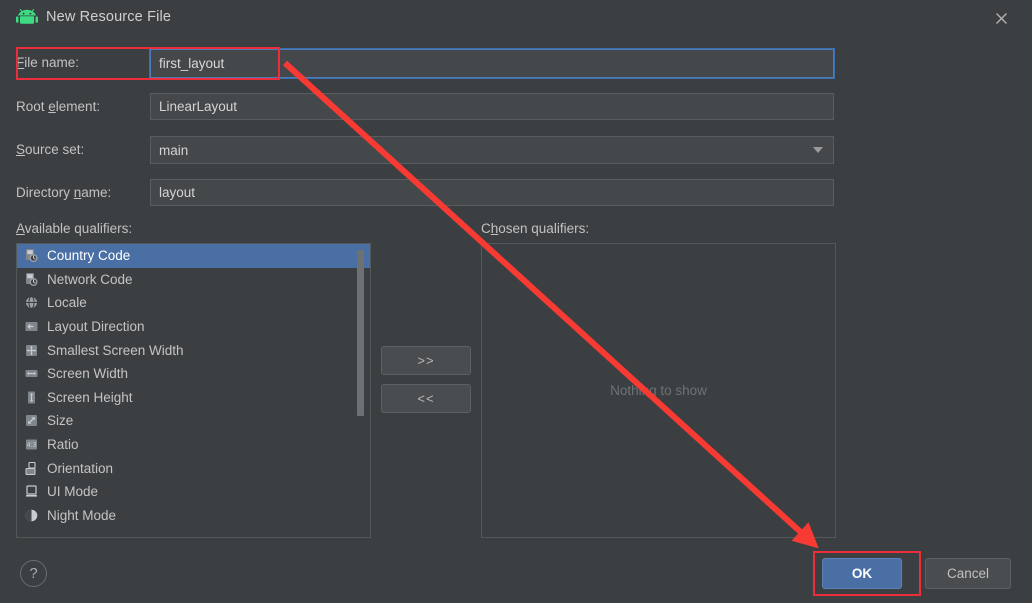 The width and height of the screenshot is (1032, 603). I want to click on source-set-select: main, so click(492, 150).